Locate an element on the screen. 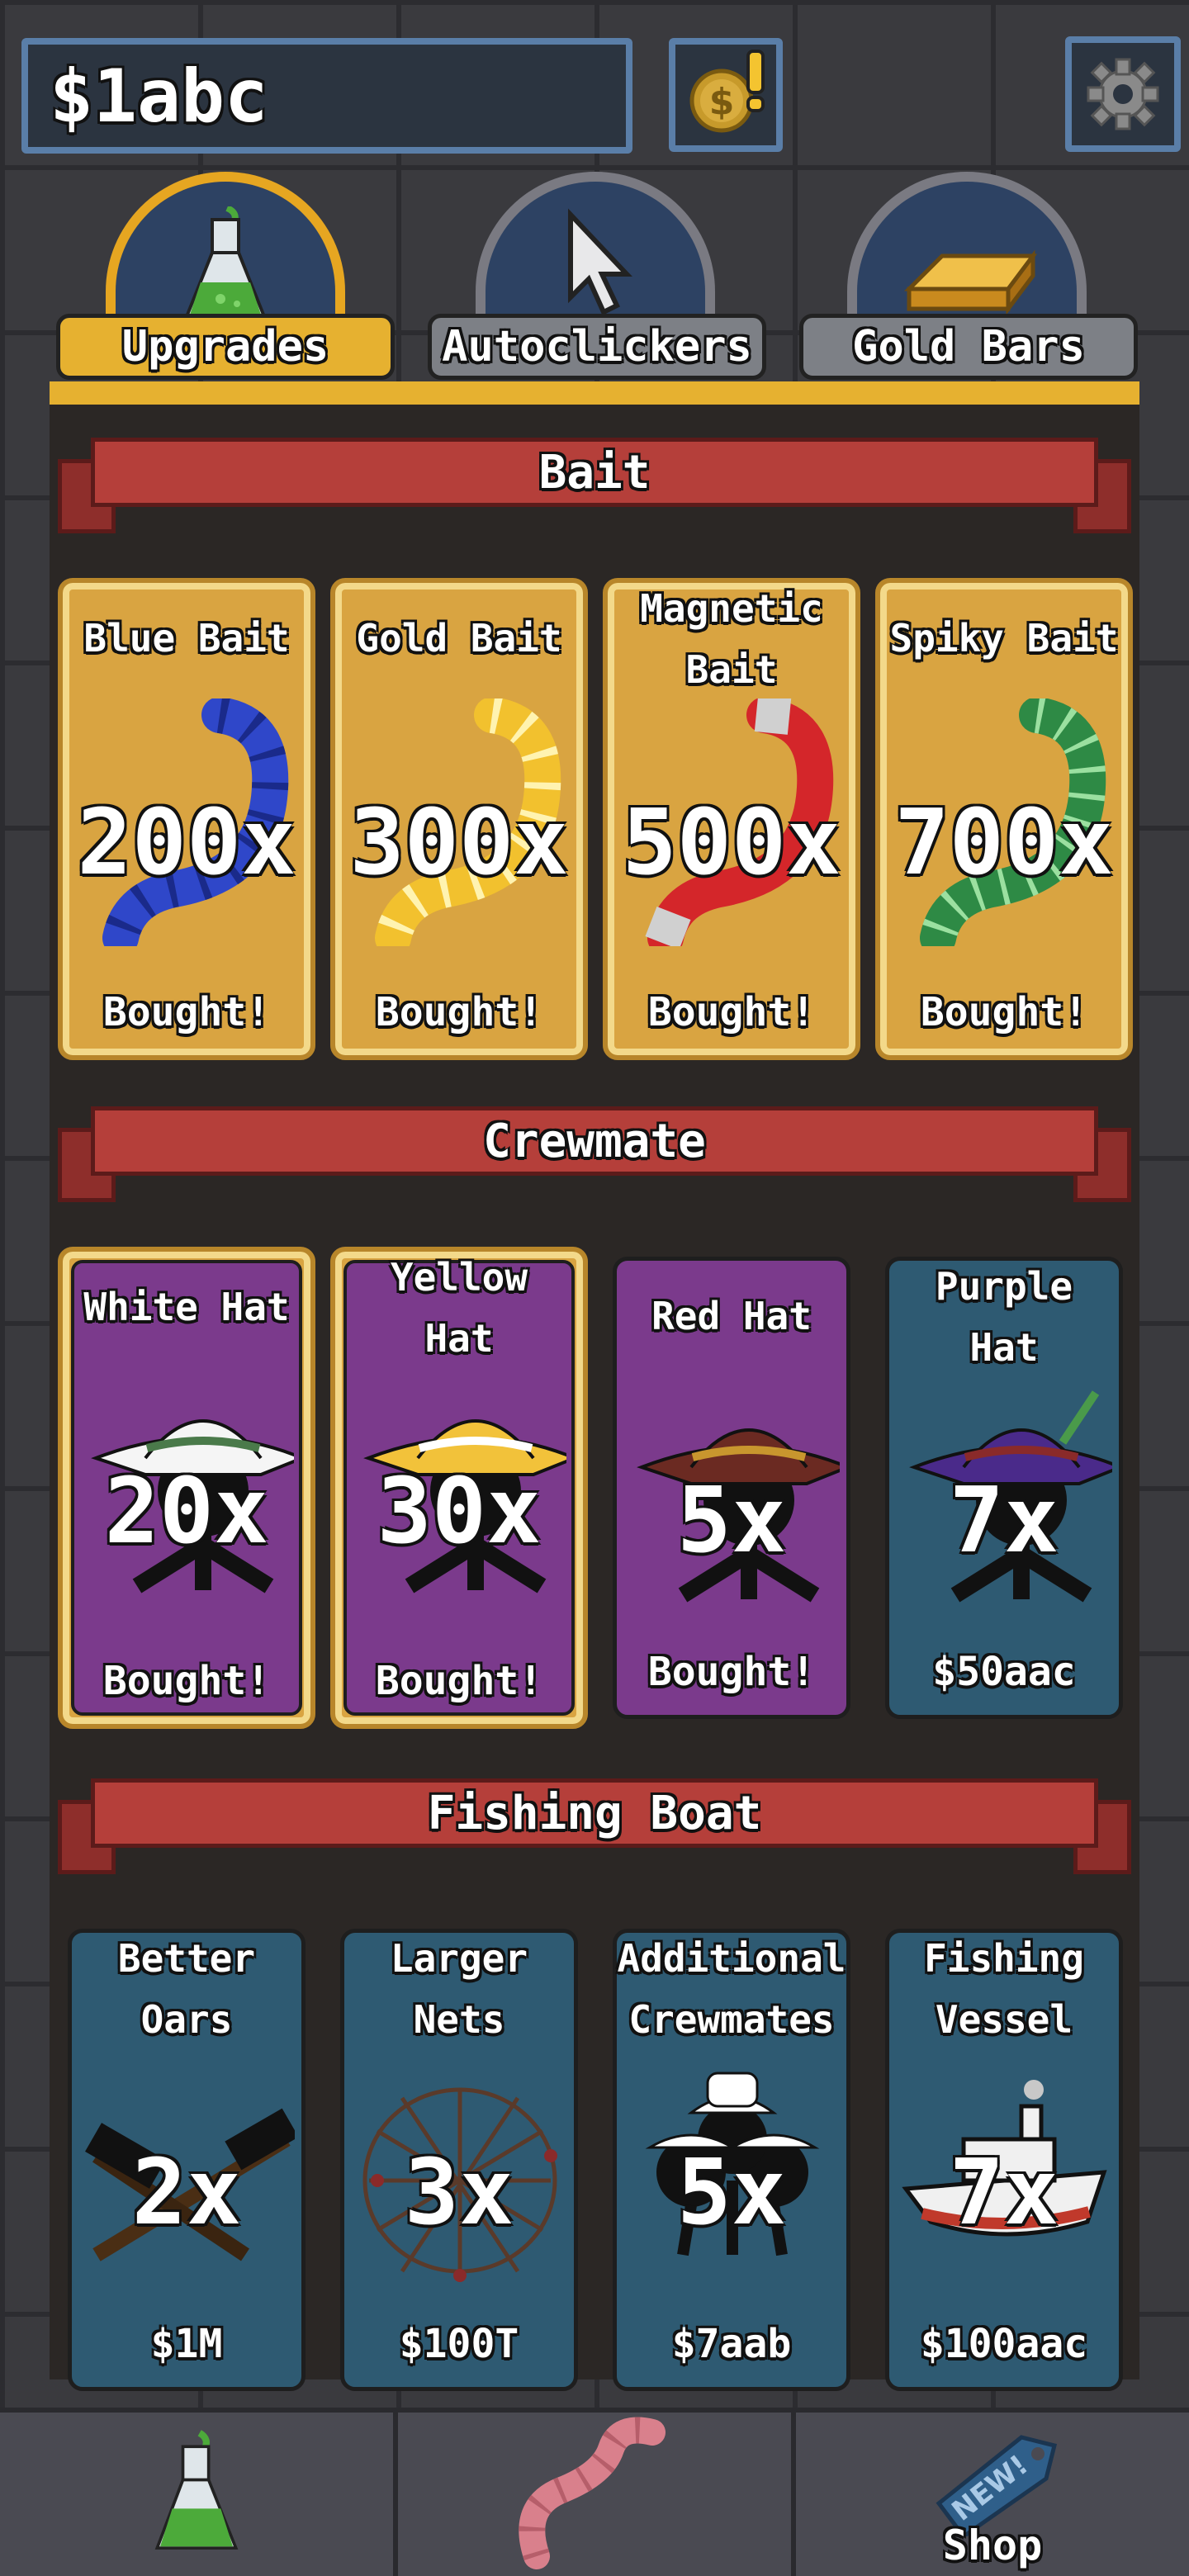 The image size is (1189, 2576). upgrade-card-blue-bait: Blue Bait 200x Bought! is located at coordinates (186, 819).